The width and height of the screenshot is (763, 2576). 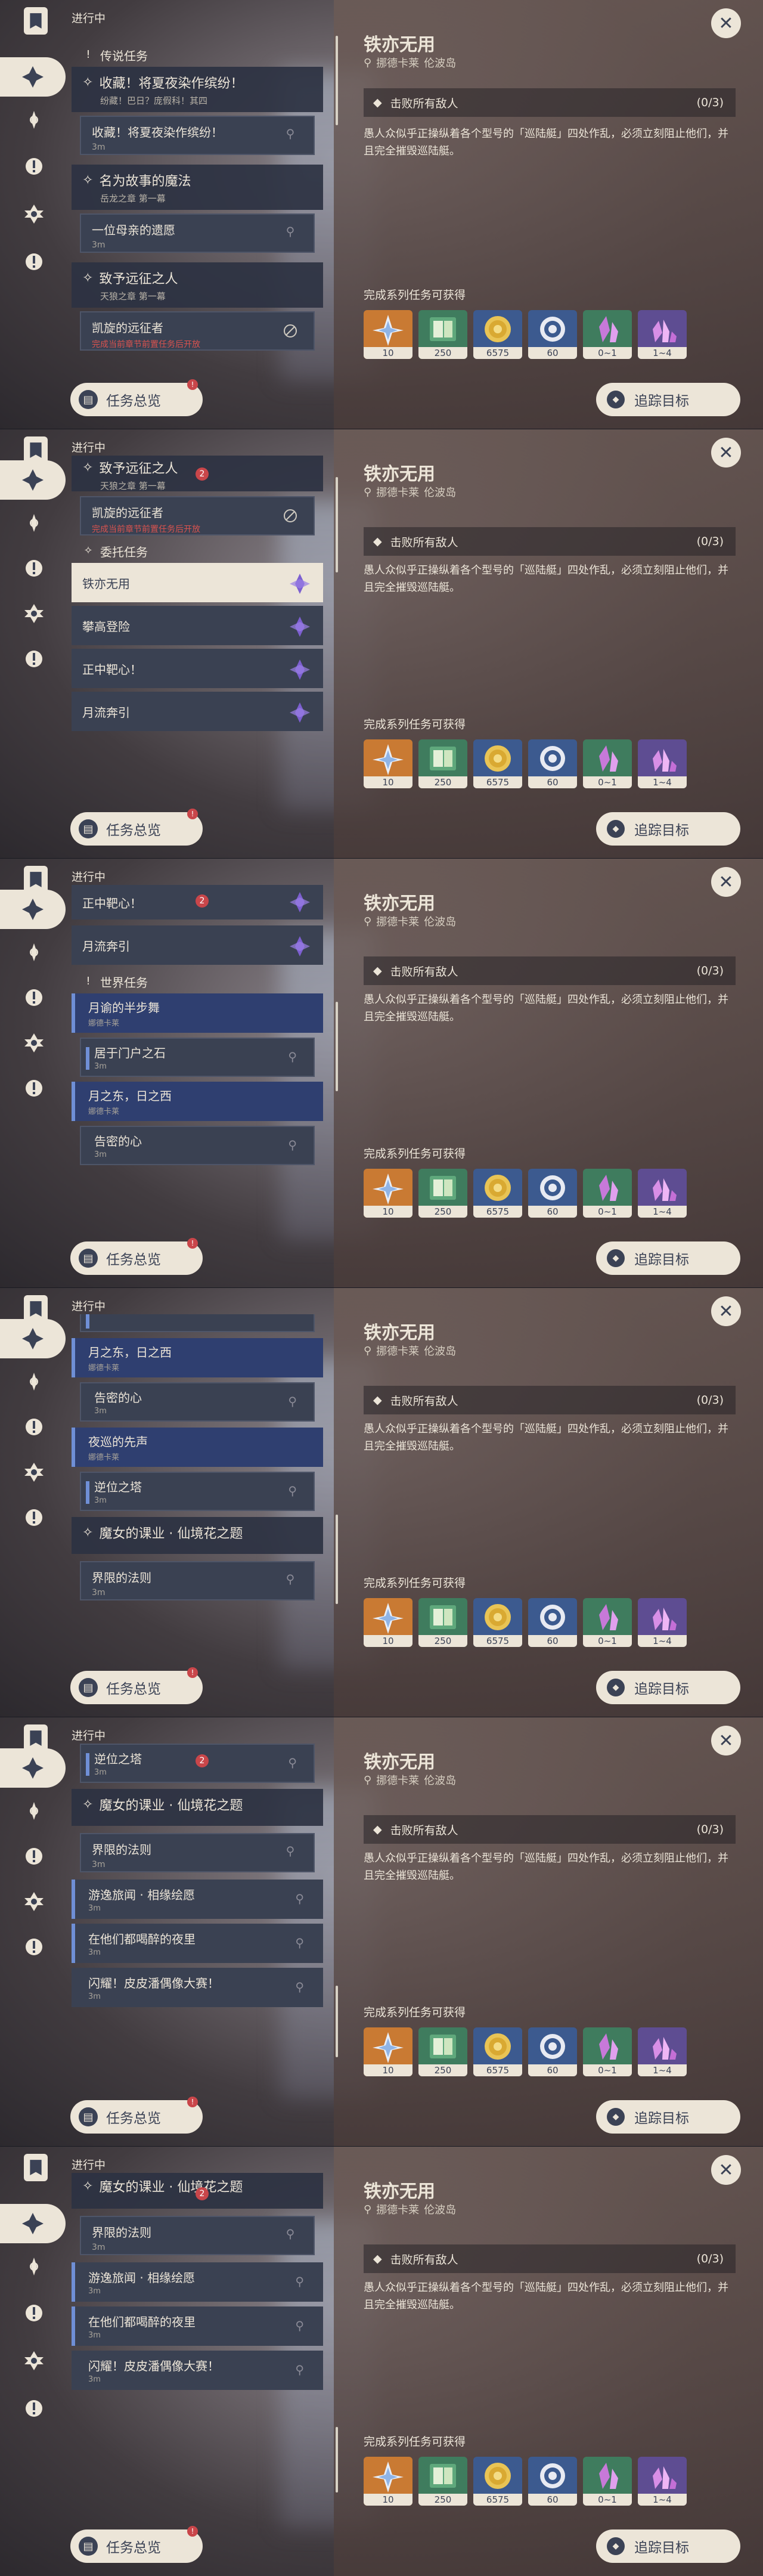 What do you see at coordinates (197, 285) in the screenshot?
I see `quest-3: ✧ 致予远征之人 天狼之章 第一幕` at bounding box center [197, 285].